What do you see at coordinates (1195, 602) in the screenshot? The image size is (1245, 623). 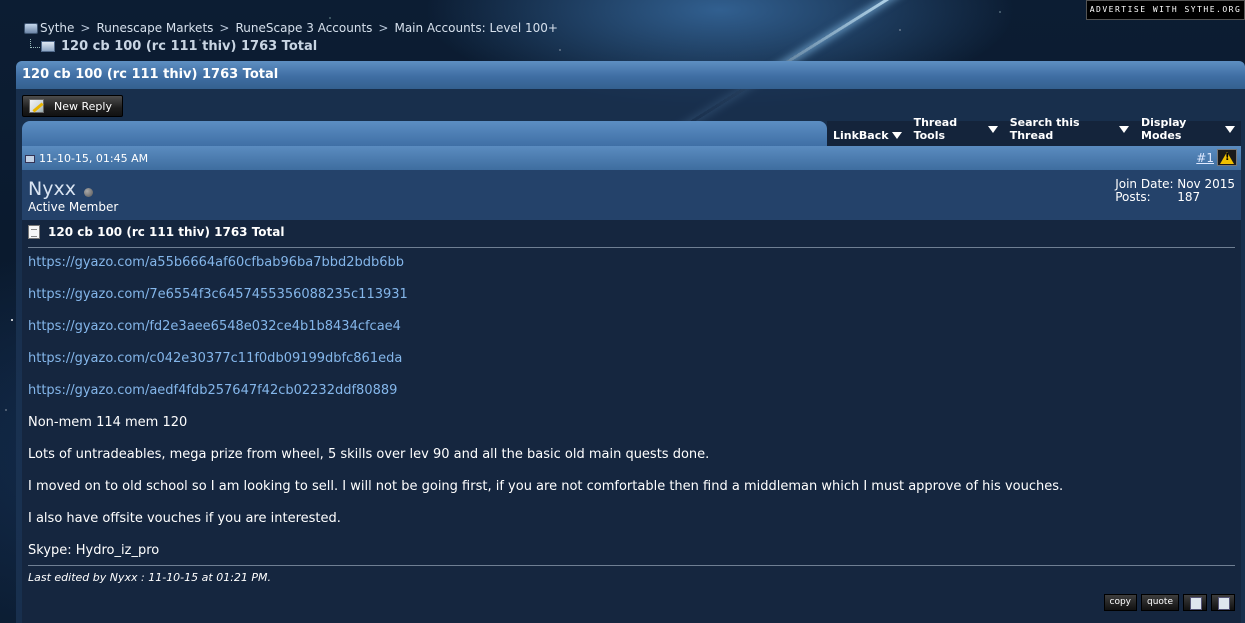 I see `multiquote-icon` at bounding box center [1195, 602].